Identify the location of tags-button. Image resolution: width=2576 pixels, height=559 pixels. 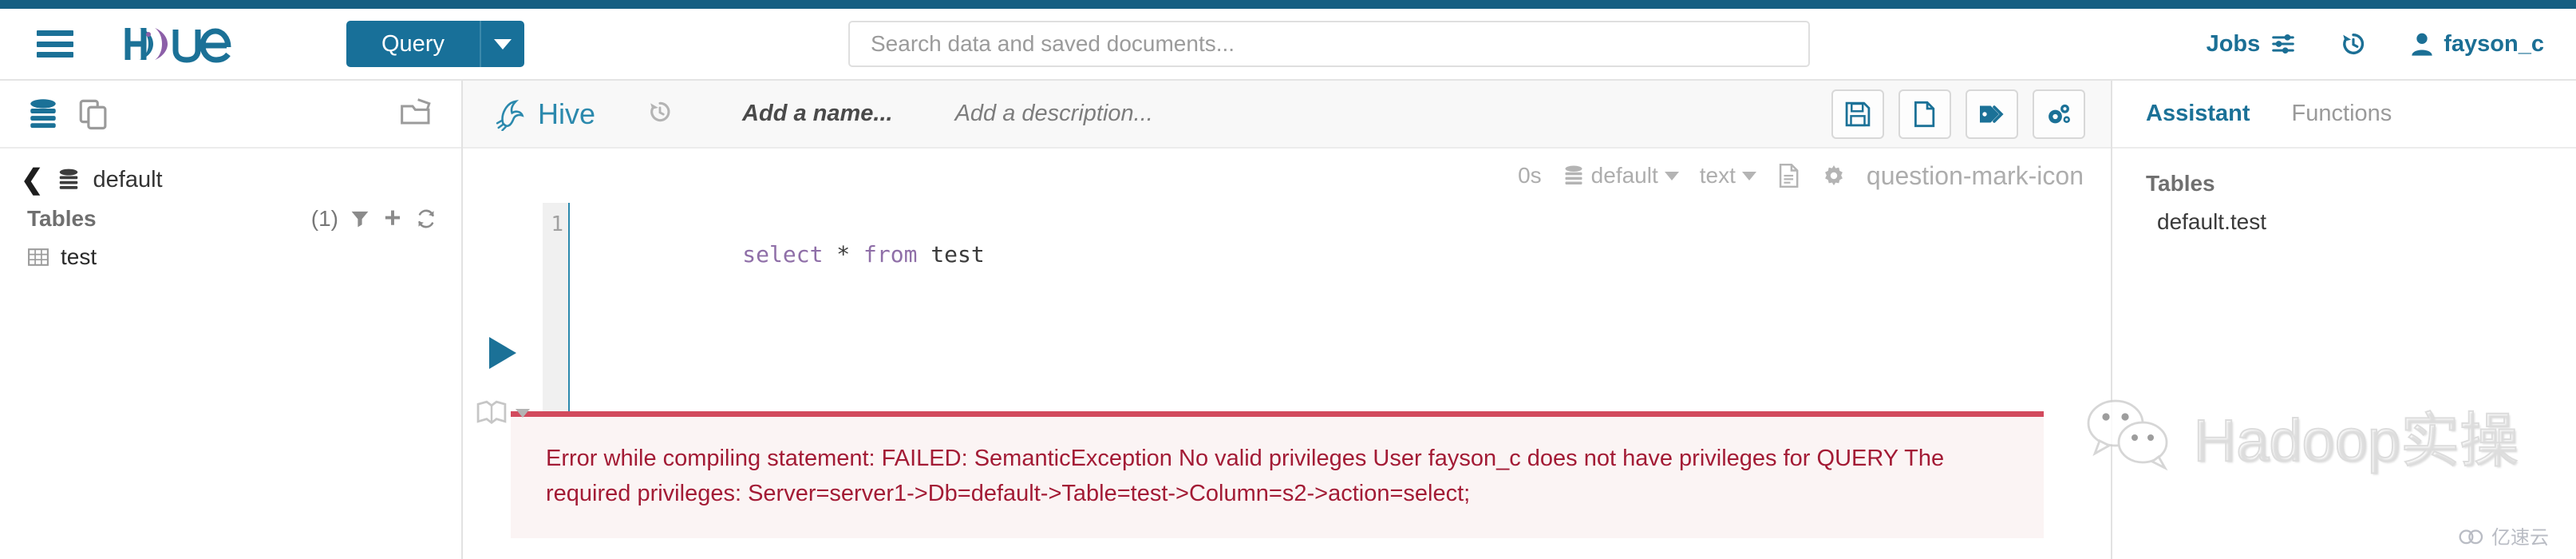
(1992, 114).